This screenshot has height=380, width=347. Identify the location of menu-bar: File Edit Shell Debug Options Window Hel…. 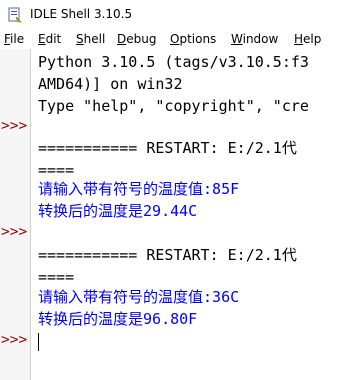
(173, 39).